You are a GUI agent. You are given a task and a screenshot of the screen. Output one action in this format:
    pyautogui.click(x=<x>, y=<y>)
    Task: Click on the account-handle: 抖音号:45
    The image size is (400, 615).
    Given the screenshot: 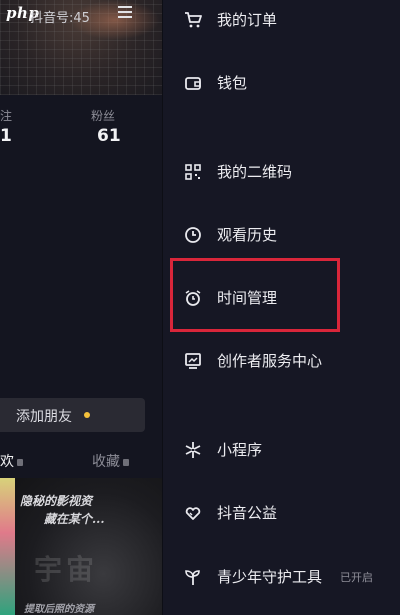 What is the action you would take?
    pyautogui.click(x=60, y=18)
    